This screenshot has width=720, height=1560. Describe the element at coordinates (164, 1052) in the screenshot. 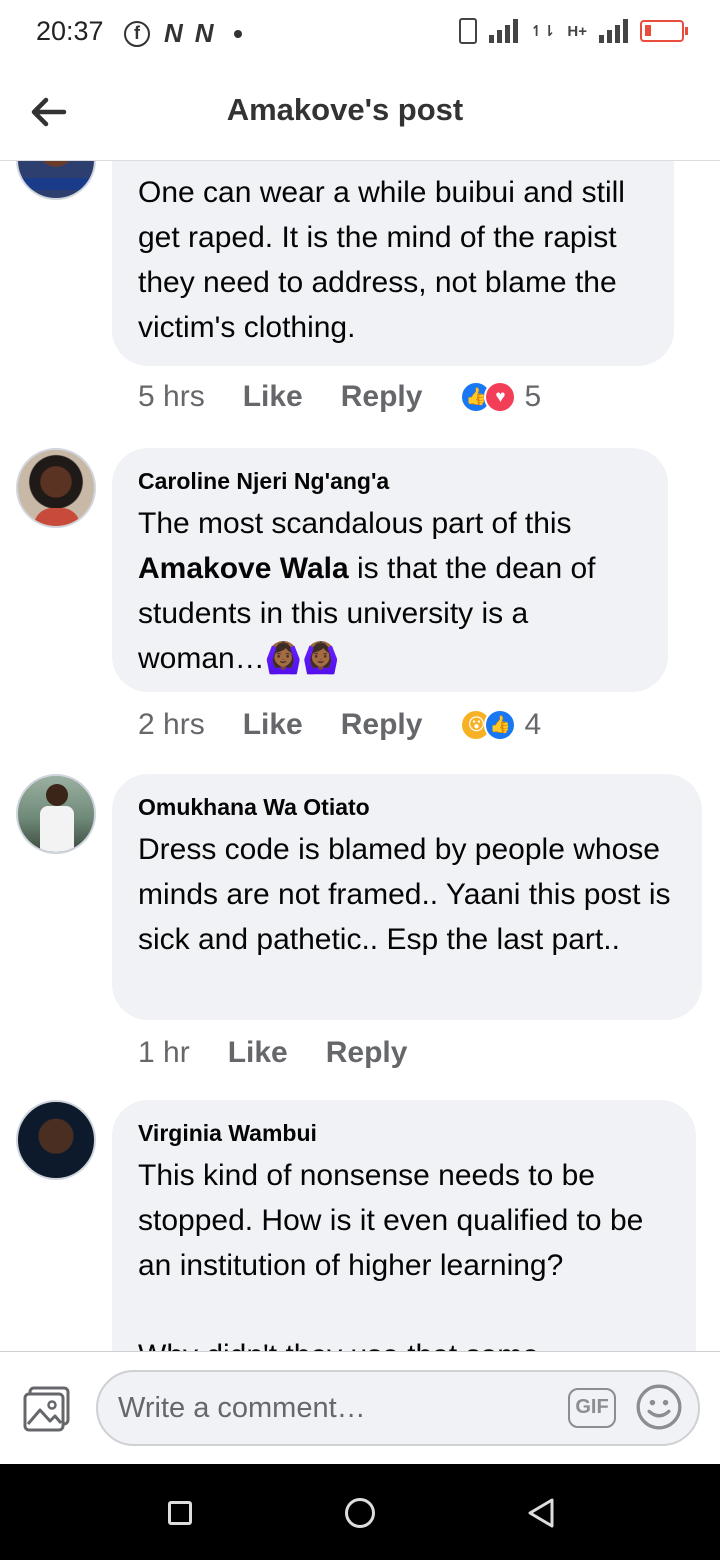

I see `comment-time: 1 hr` at that location.